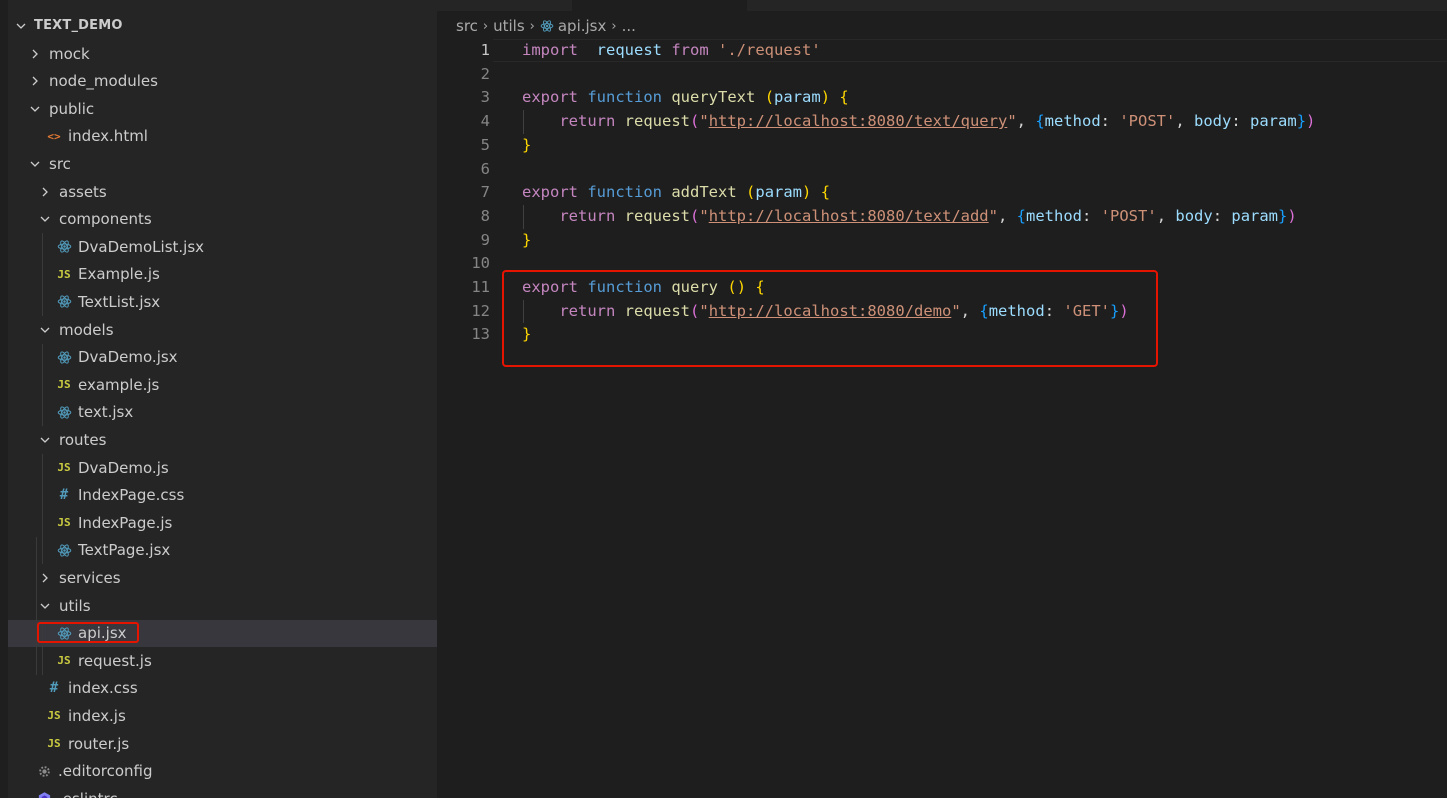 Image resolution: width=1447 pixels, height=798 pixels. What do you see at coordinates (222, 384) in the screenshot?
I see `tree-file: JS example.js` at bounding box center [222, 384].